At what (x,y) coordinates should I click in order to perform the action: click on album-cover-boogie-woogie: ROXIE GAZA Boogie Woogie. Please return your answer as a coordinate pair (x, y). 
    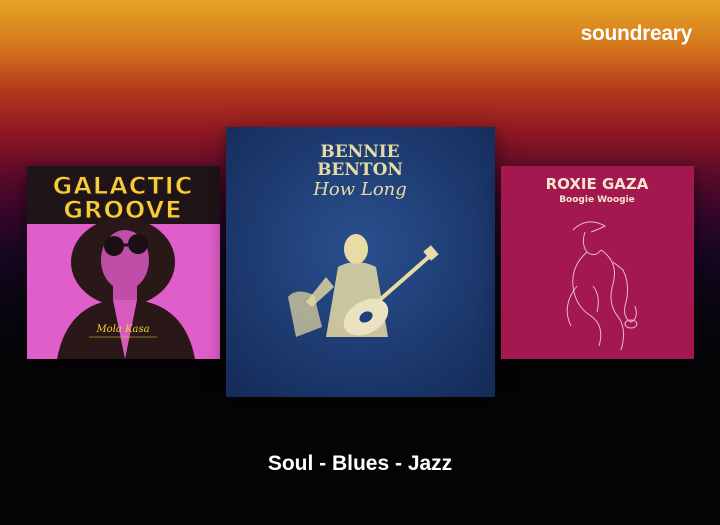
    Looking at the image, I should click on (597, 262).